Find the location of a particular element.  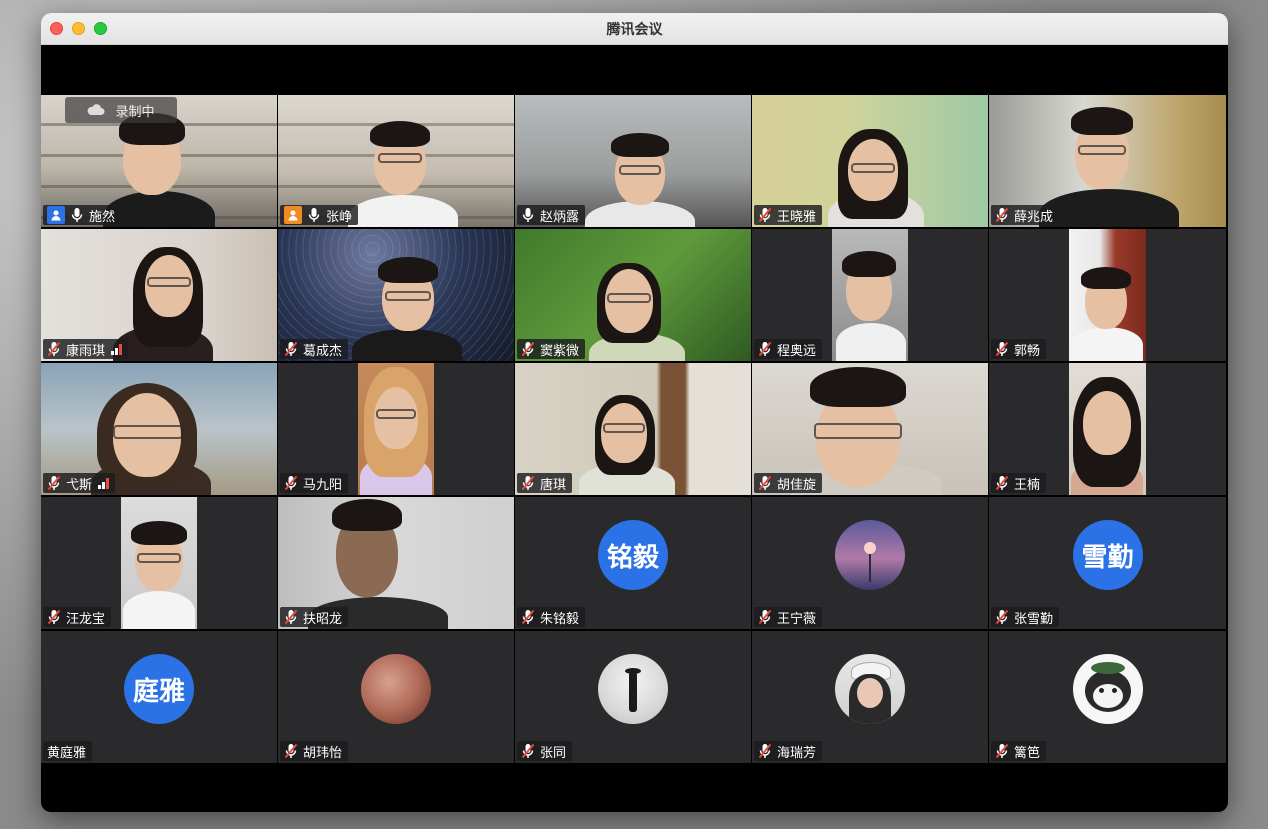

avatar: 雪勤 is located at coordinates (1107, 555).